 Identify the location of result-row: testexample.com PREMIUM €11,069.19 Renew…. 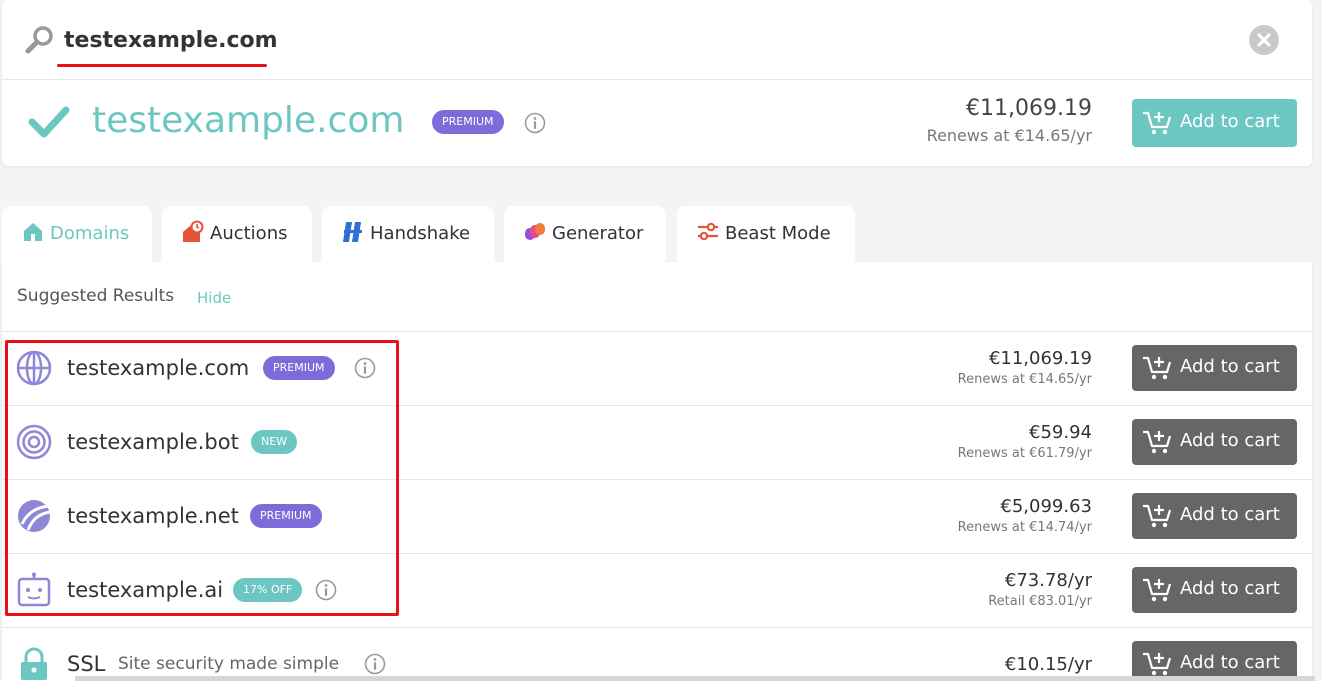
(657, 369).